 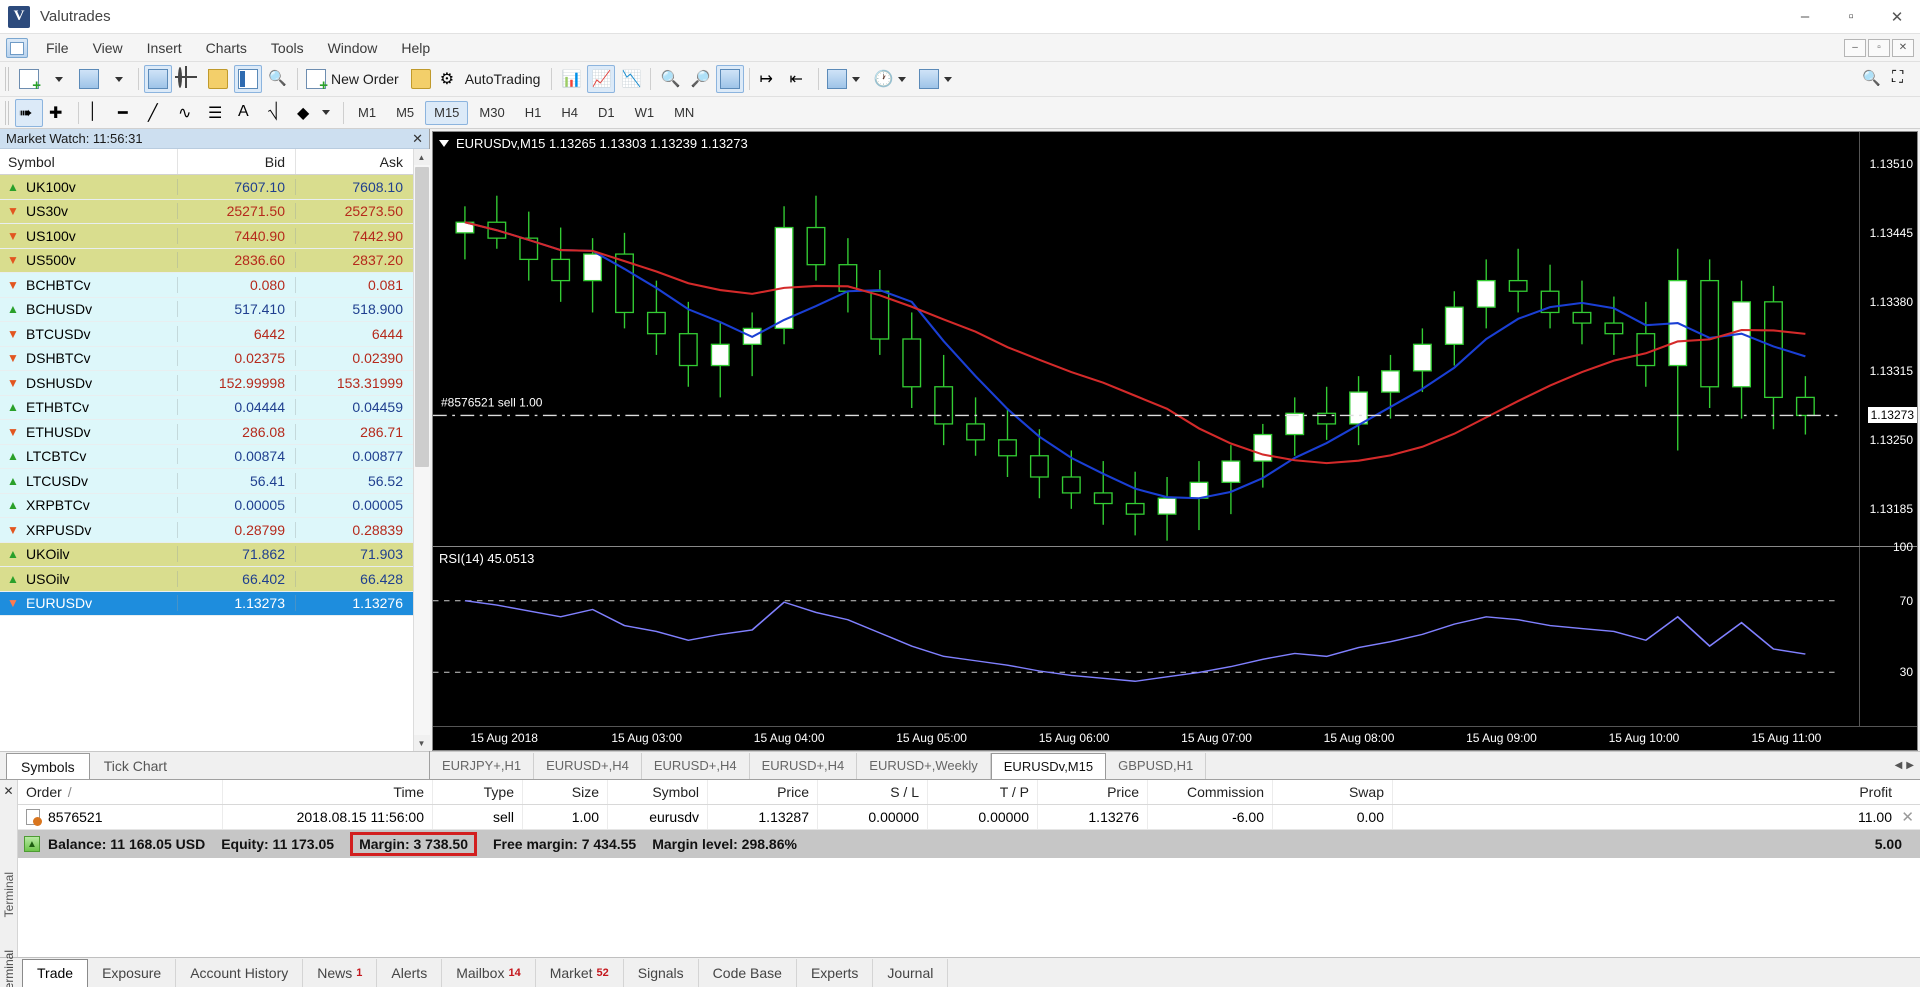 What do you see at coordinates (206, 260) in the screenshot?
I see `market-watch-row: ▼ US500v 2836.60 2837.20` at bounding box center [206, 260].